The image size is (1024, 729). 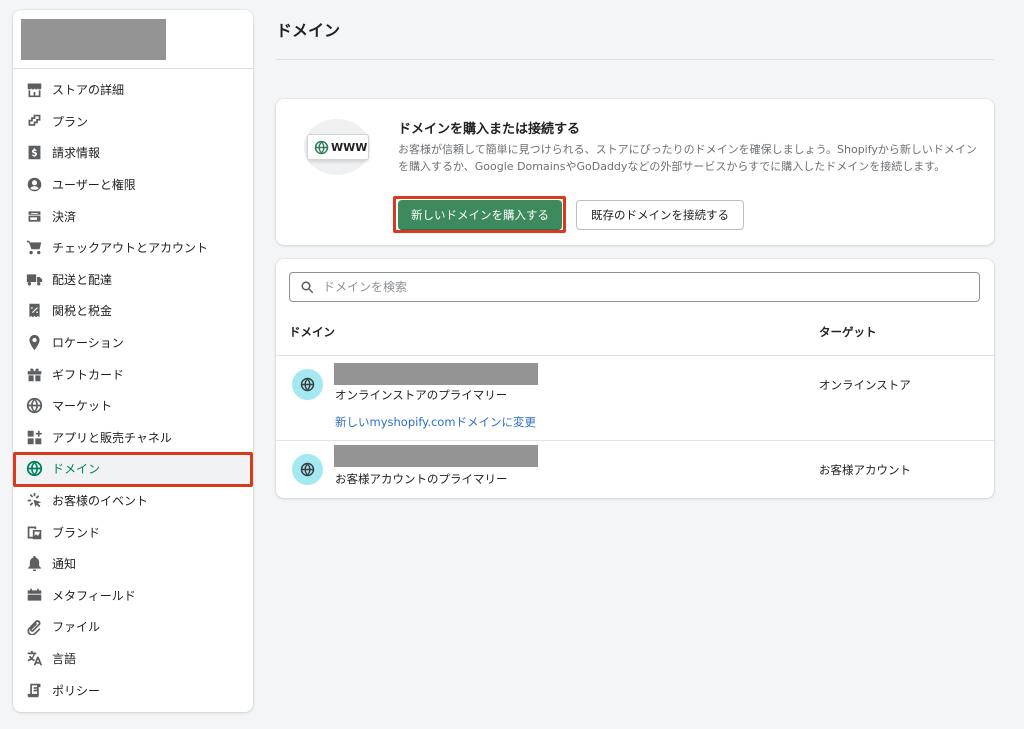 I want to click on domain-target: オンラインストア, so click(x=865, y=385).